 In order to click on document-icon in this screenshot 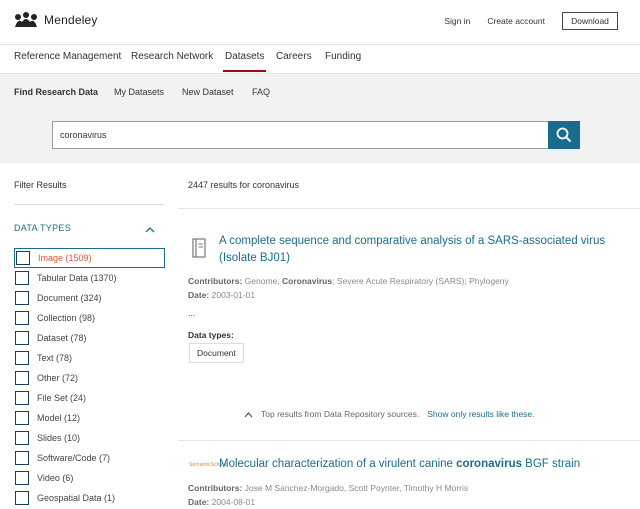, I will do `click(199, 248)`.